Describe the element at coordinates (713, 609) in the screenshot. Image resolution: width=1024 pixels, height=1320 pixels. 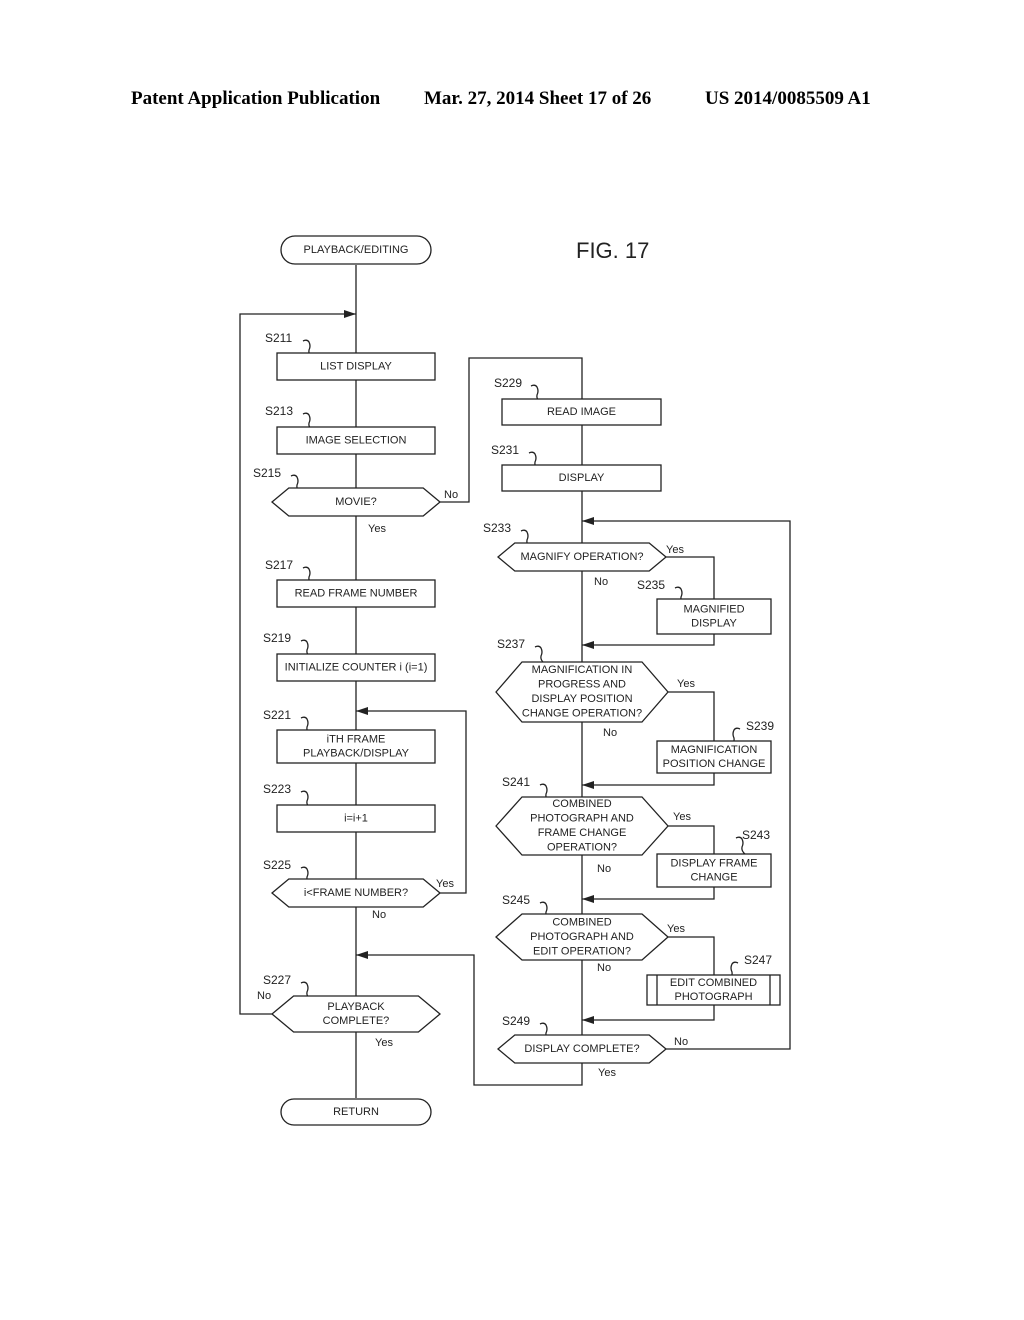
I see `process-s235-text: MAGNIFIED` at that location.